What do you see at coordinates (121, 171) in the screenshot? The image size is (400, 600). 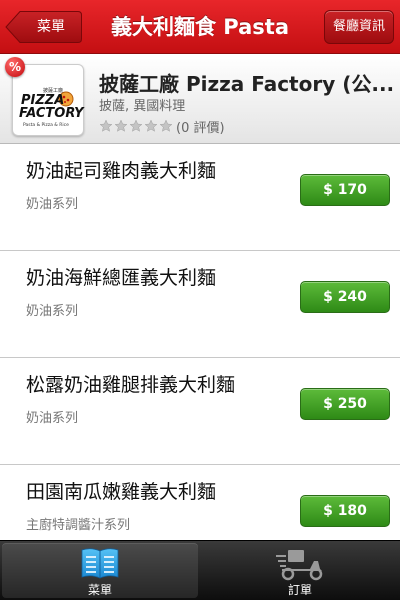 I see `menu-item-name: 奶油起司雞肉義大利麵` at bounding box center [121, 171].